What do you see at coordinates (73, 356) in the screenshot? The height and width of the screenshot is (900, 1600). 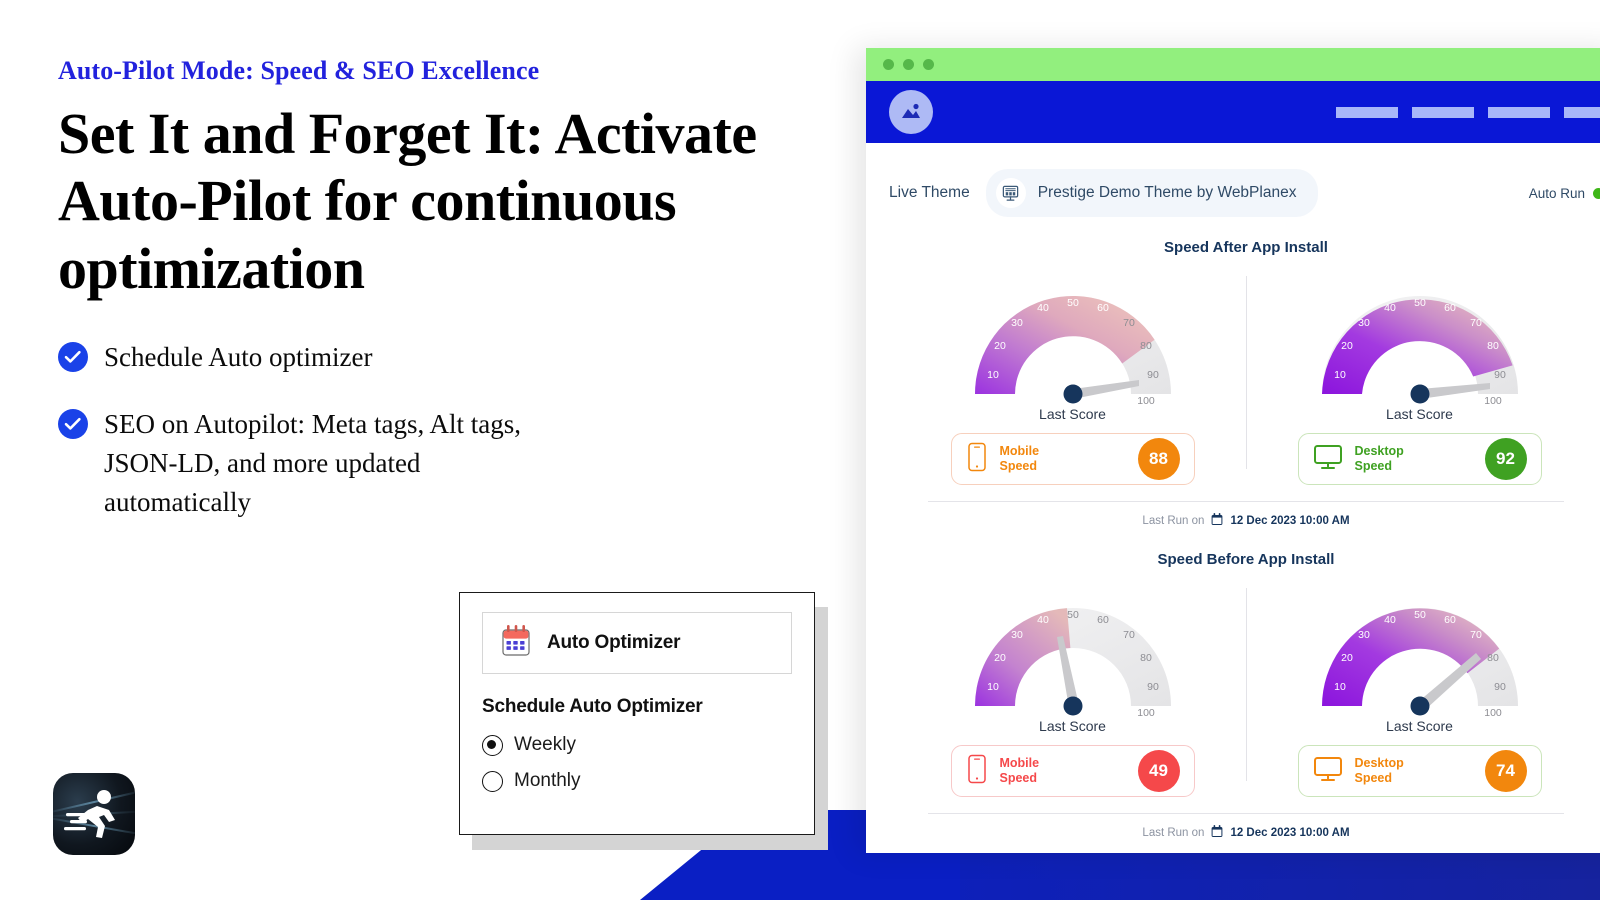 I see `check-circle-icon` at bounding box center [73, 356].